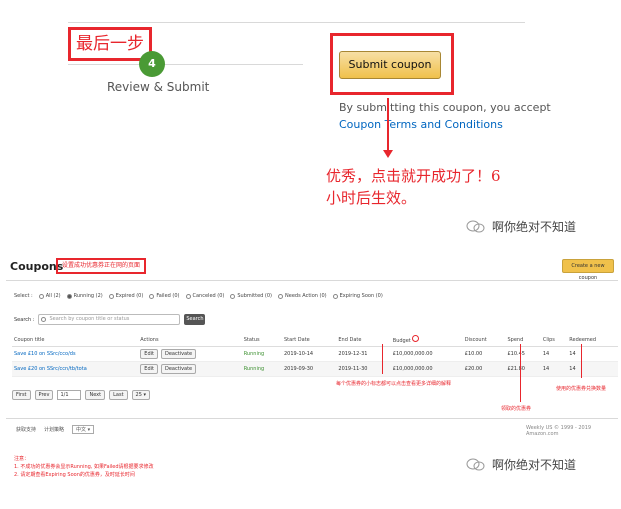 The image size is (621, 509). What do you see at coordinates (309, 340) in the screenshot?
I see `col-start-date: Start Date` at bounding box center [309, 340].